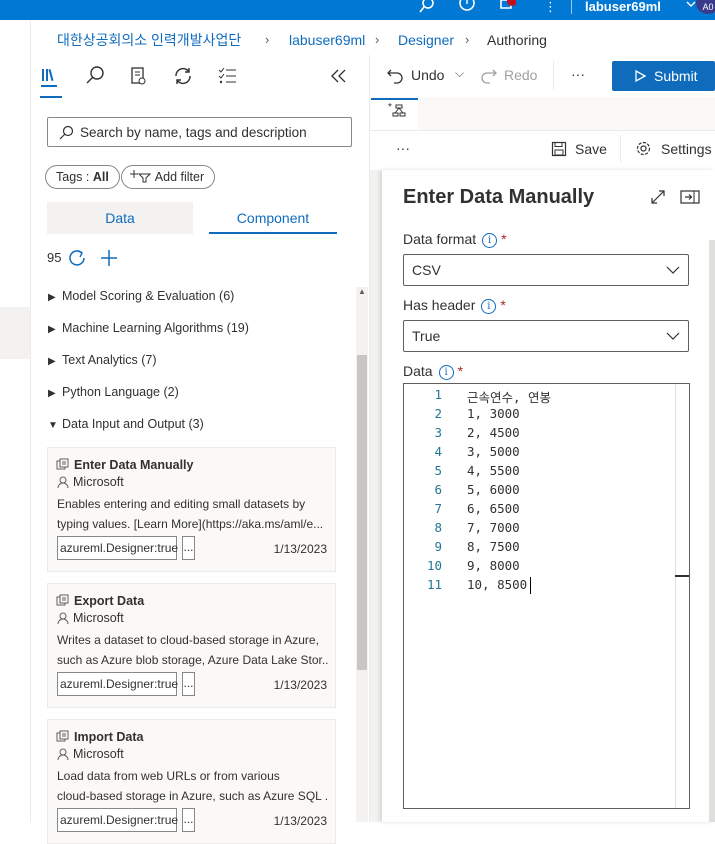  Describe the element at coordinates (399, 110) in the screenshot. I see `pipeline-icon` at that location.